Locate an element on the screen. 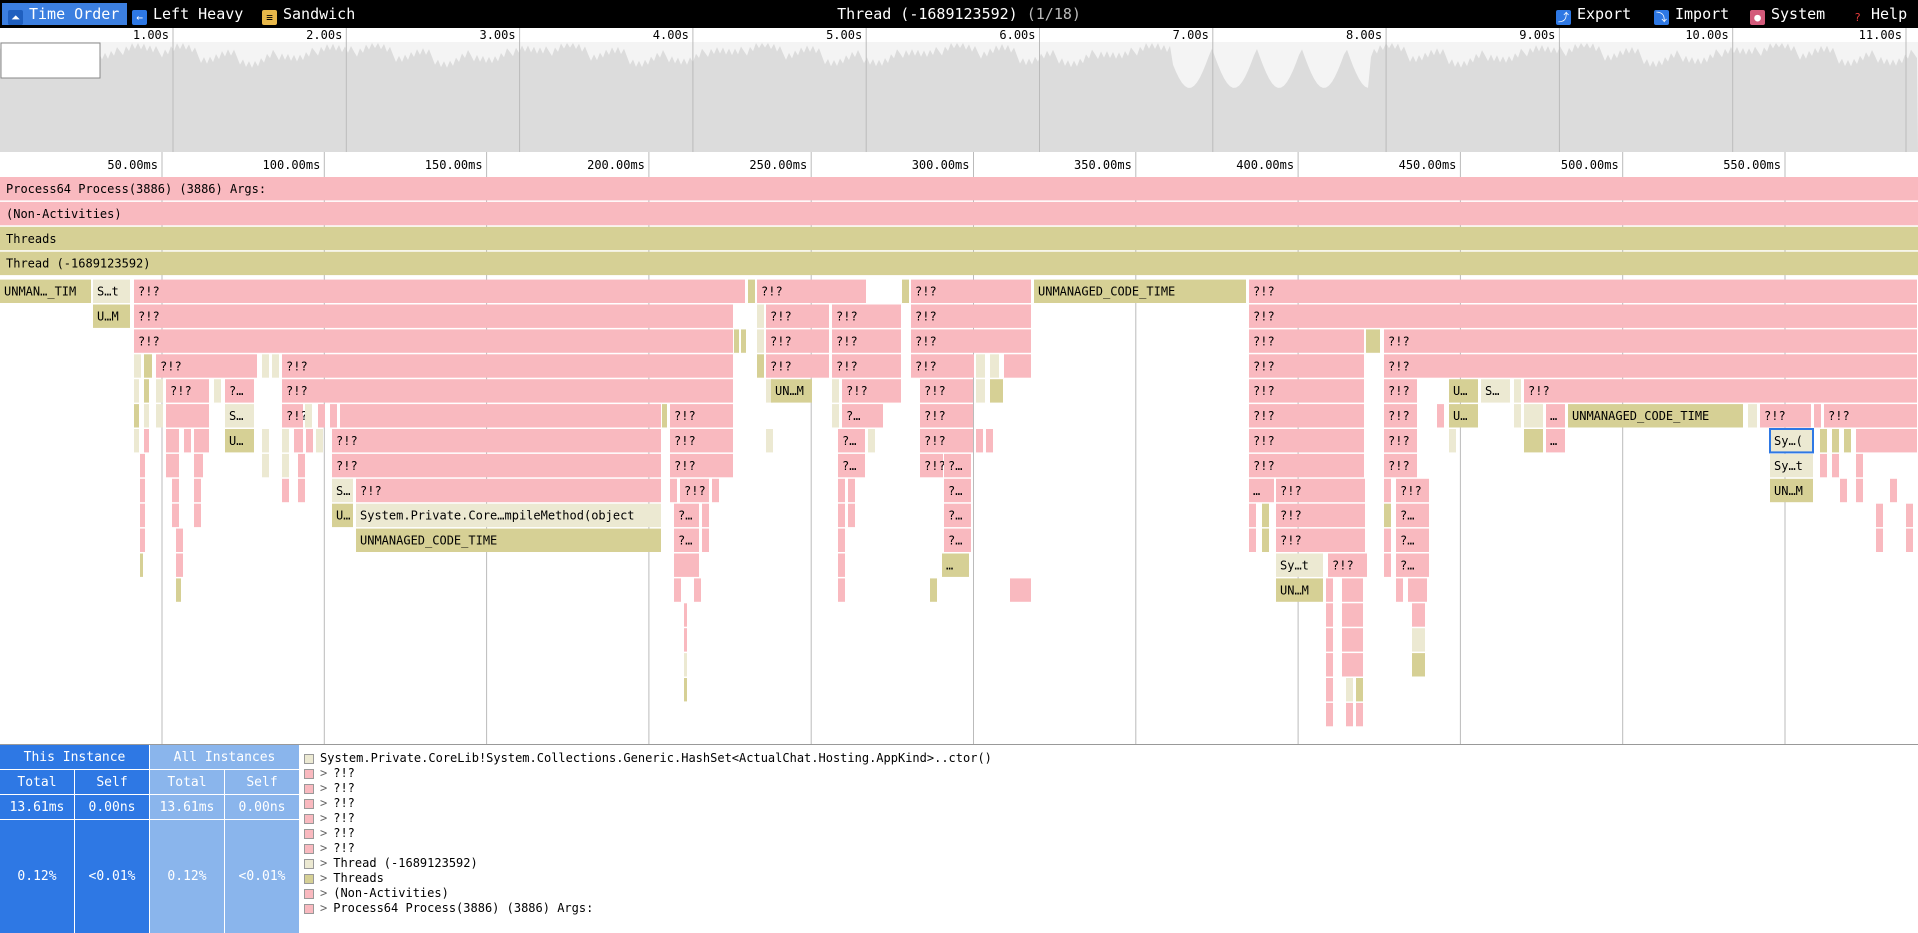 Image resolution: width=1918 pixels, height=933 pixels. flame-frame: S…t is located at coordinates (111, 291).